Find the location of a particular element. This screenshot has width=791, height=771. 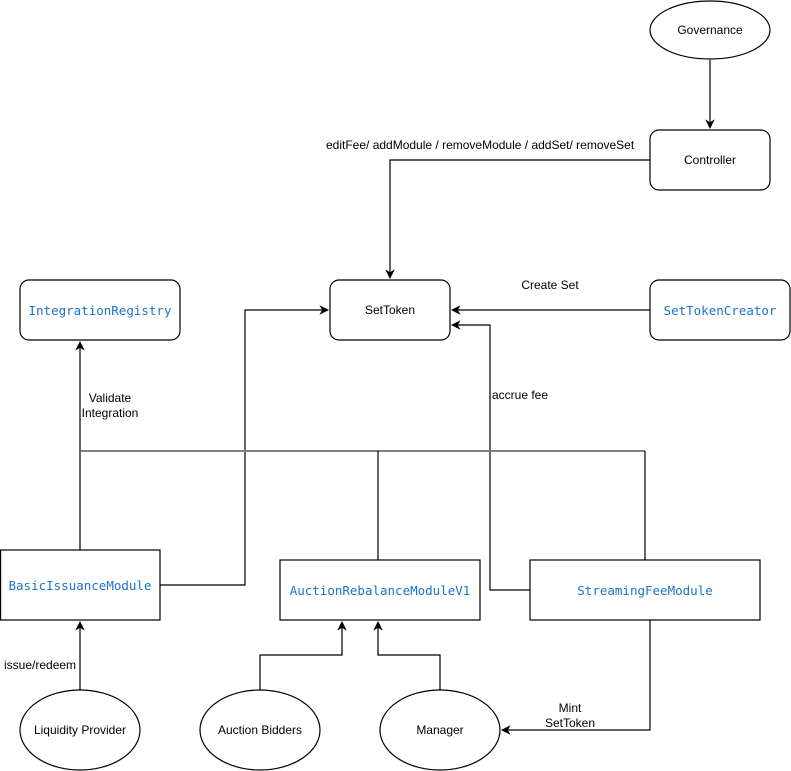

liquidityprovider-label: Liquidity Provider is located at coordinates (80, 730).